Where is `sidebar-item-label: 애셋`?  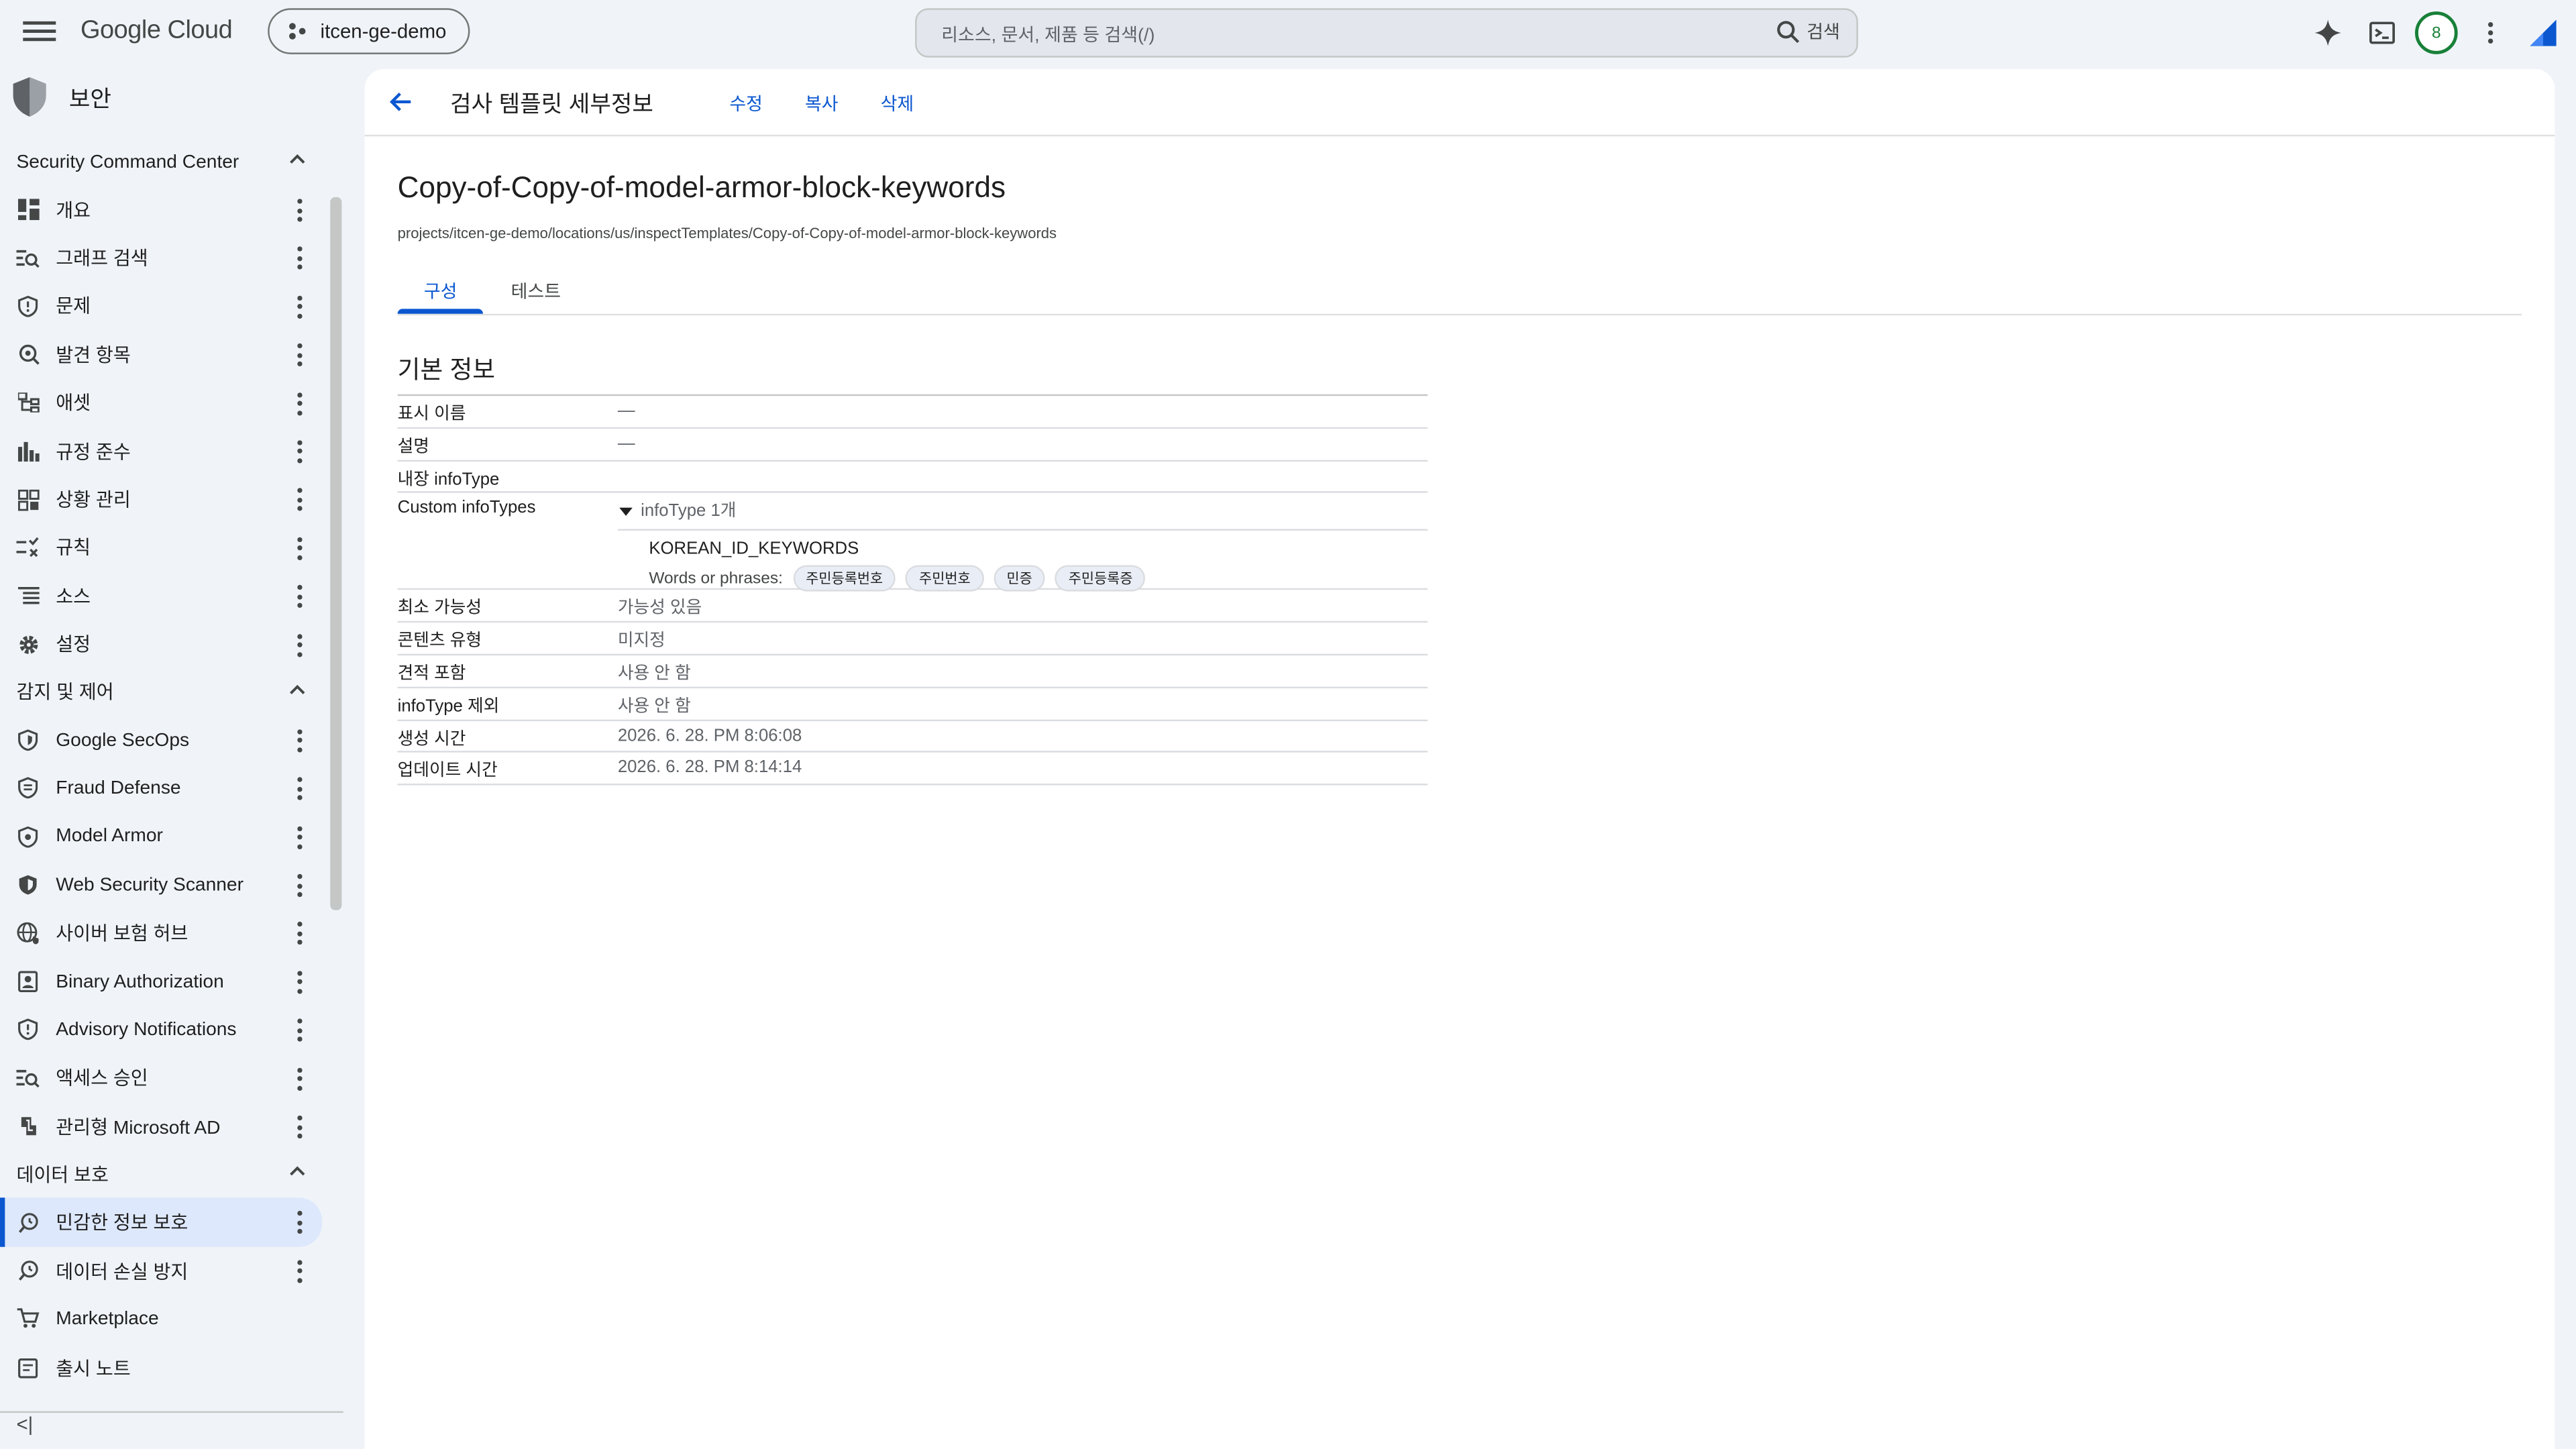
sidebar-item-label: 애셋 is located at coordinates (73, 404).